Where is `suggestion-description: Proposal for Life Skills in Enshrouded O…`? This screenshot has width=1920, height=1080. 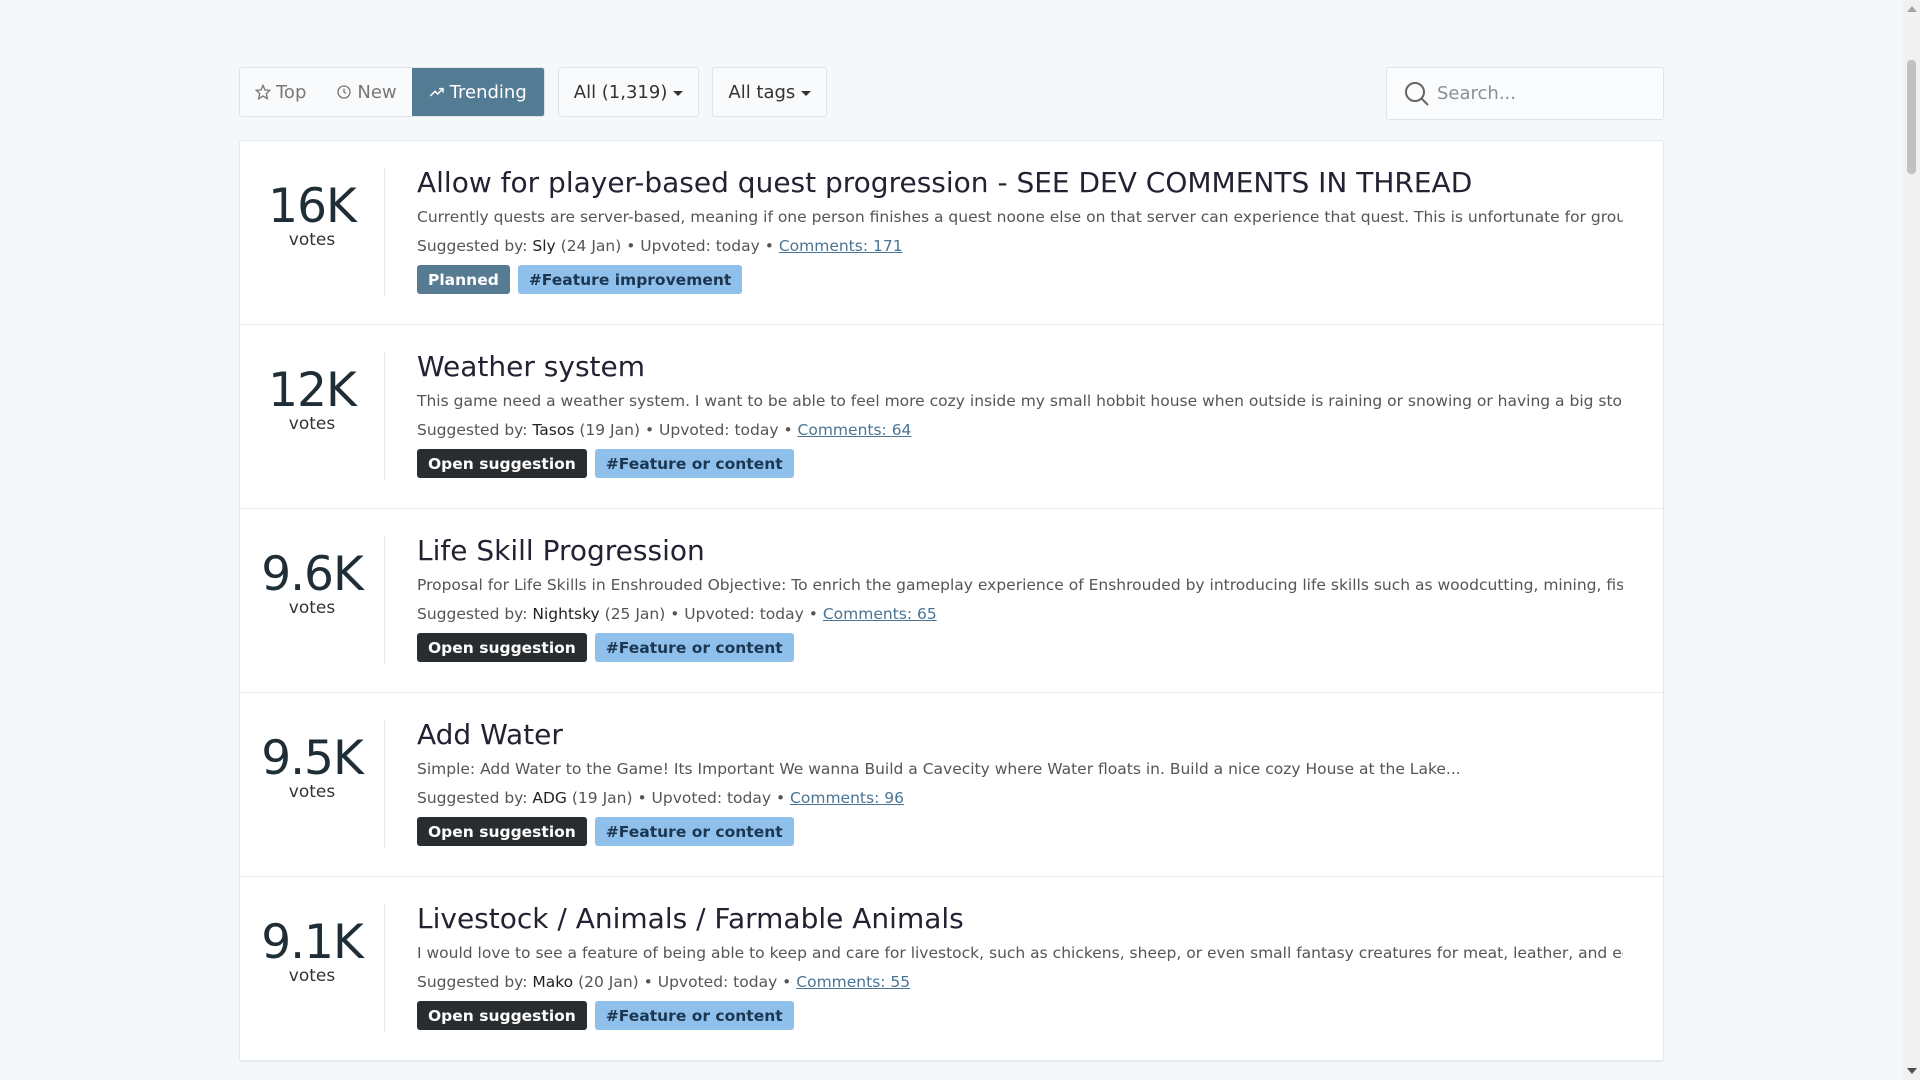
suggestion-description: Proposal for Life Skills in Enshrouded O… is located at coordinates (1020, 585).